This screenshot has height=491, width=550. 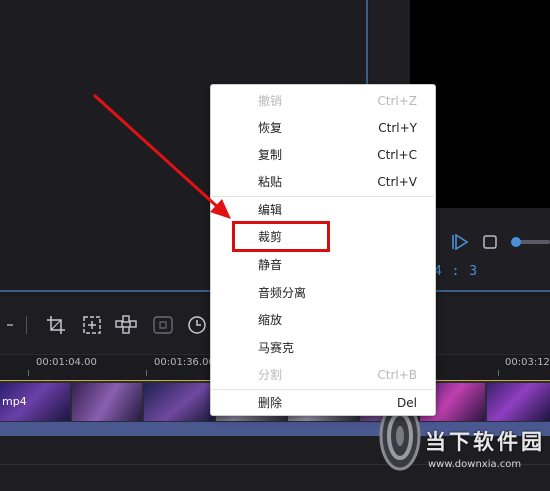 What do you see at coordinates (161, 156) in the screenshot?
I see `red-arrow-icon` at bounding box center [161, 156].